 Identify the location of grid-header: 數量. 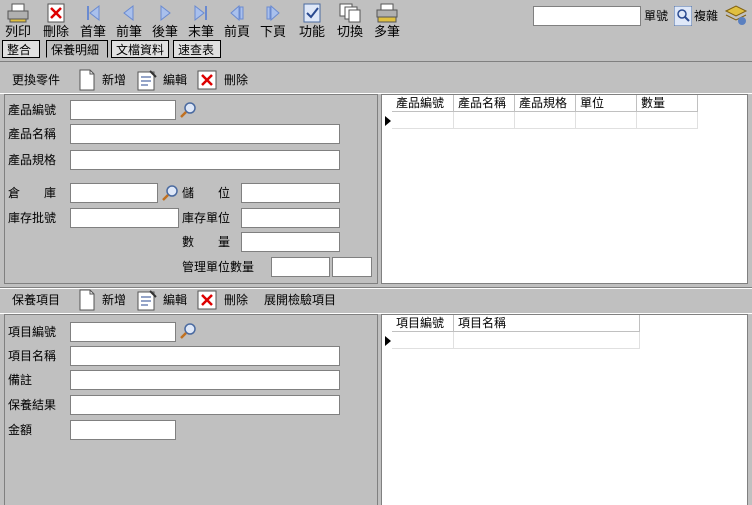
(667, 103).